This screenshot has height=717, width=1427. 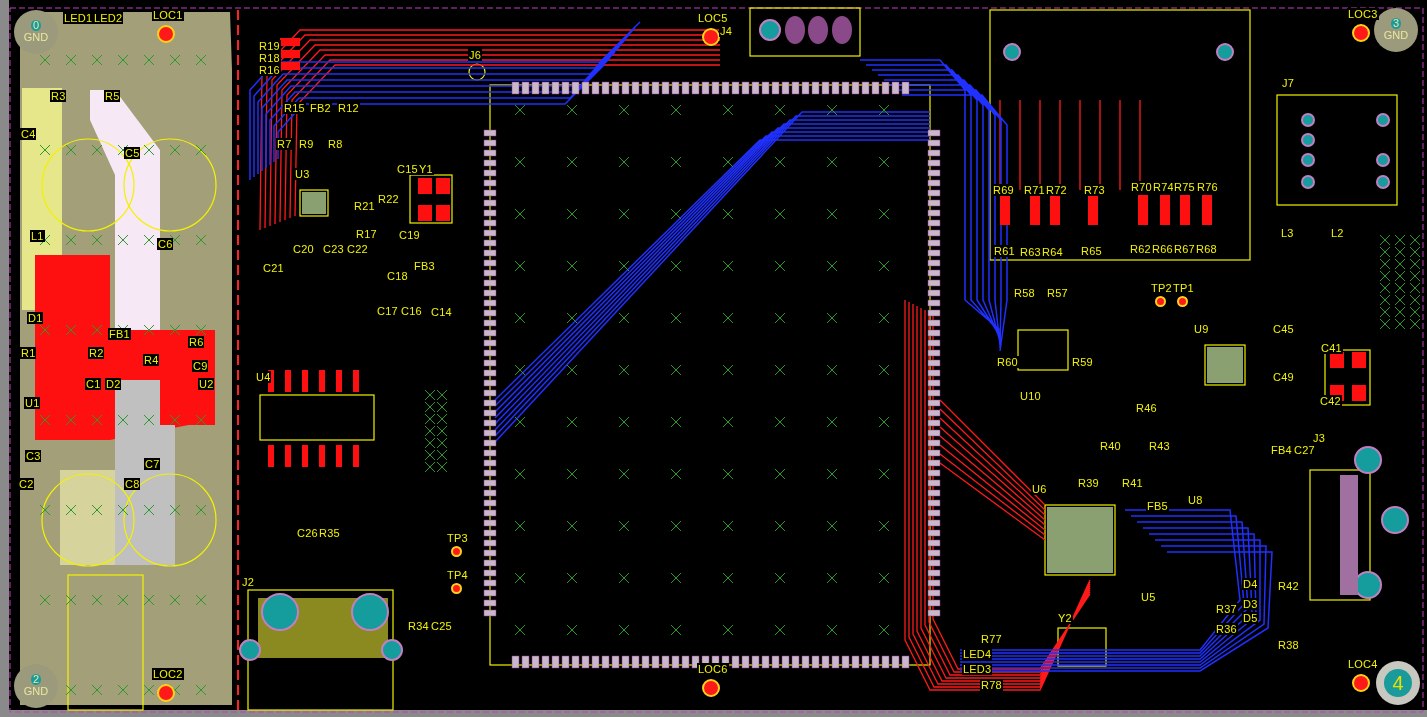 What do you see at coordinates (1281, 450) in the screenshot?
I see `designator-label: FB4` at bounding box center [1281, 450].